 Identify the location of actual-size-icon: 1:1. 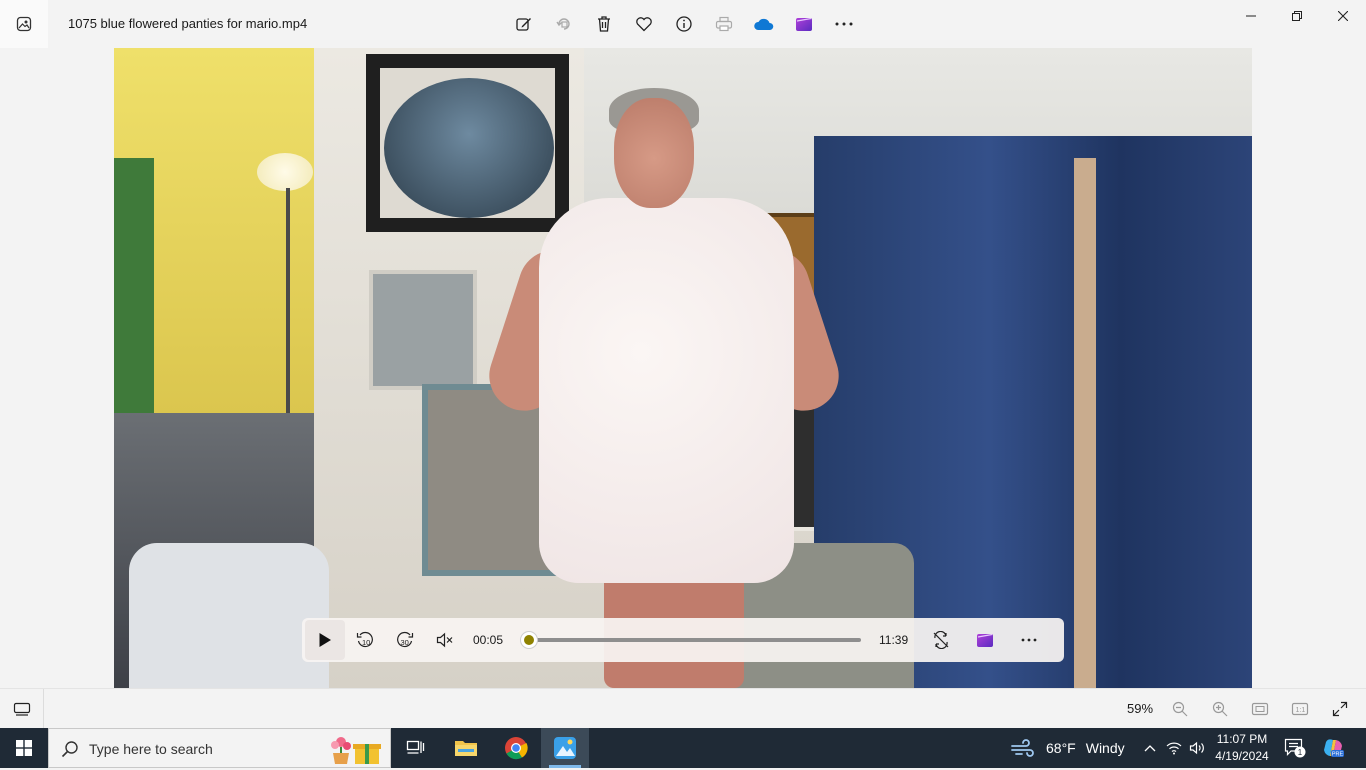
(1300, 708).